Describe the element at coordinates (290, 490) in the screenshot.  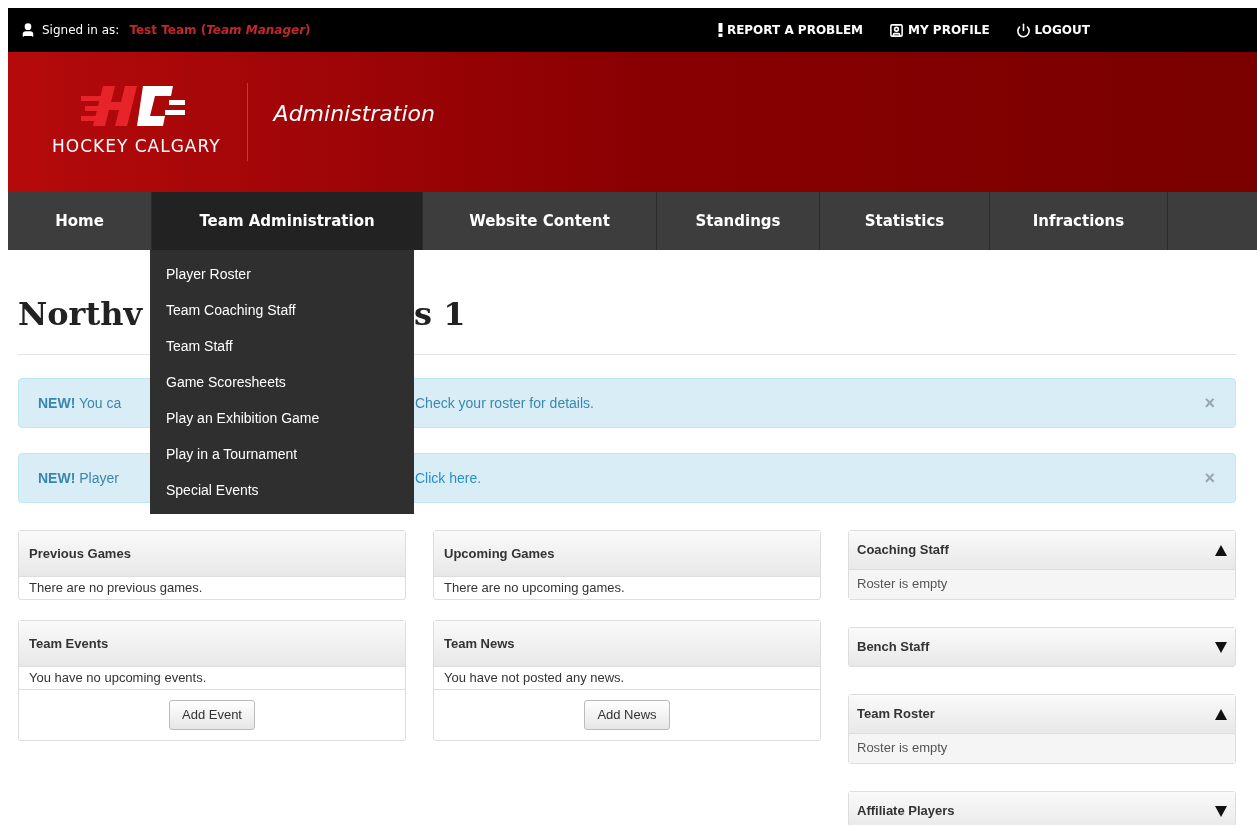
I see `dropdown-item: Special Events` at that location.